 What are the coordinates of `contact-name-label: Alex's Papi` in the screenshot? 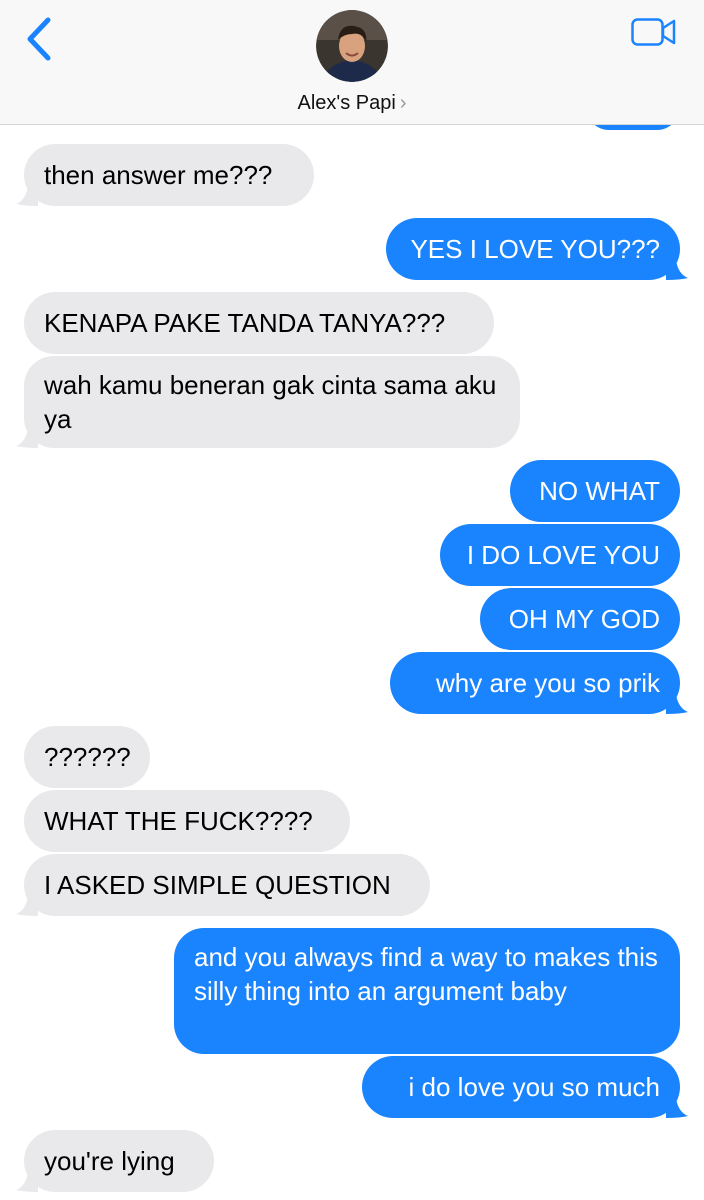 It's located at (346, 103).